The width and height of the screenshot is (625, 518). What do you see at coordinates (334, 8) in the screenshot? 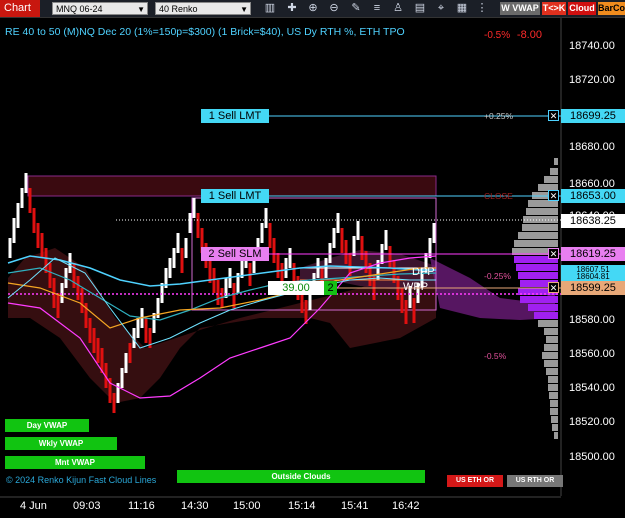
I see `zoom-out-icon: ⊖` at bounding box center [334, 8].